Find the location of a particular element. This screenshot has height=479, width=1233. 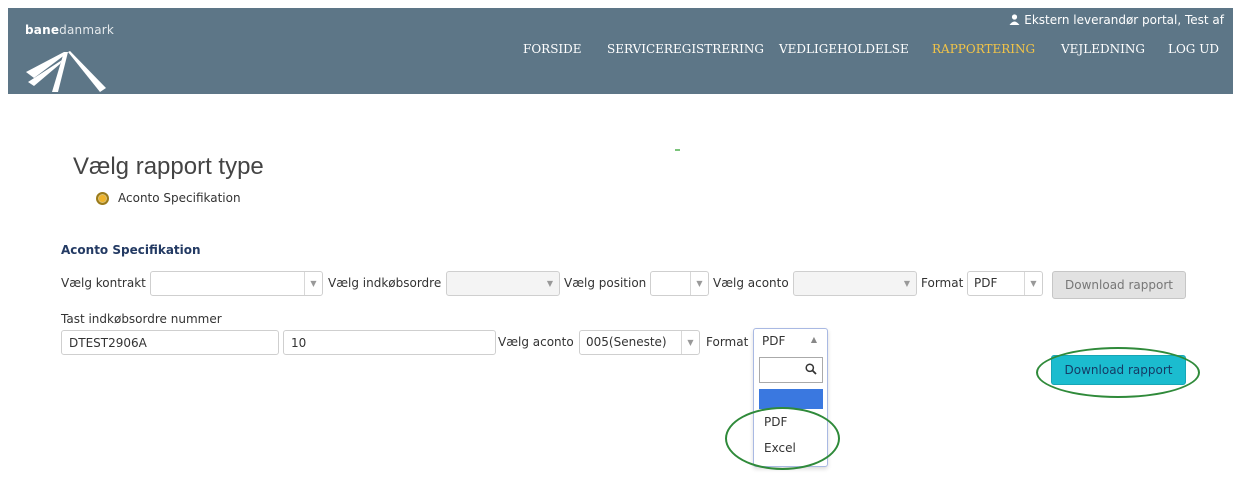

download-rapport-button-disabled: Download rapport is located at coordinates (1119, 285).